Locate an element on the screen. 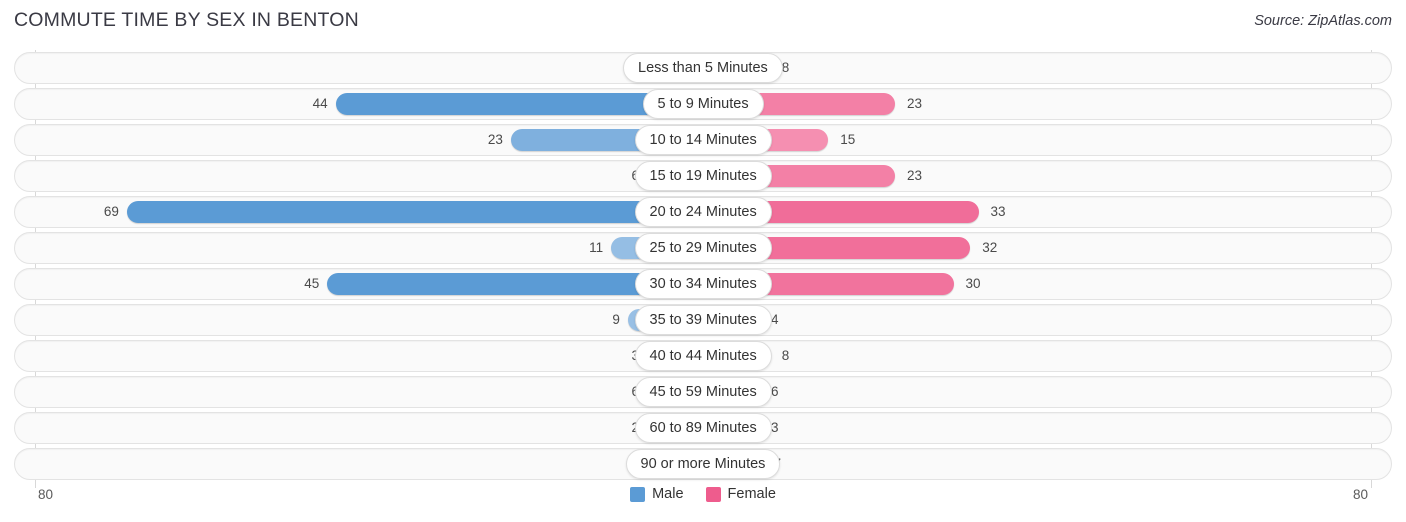 This screenshot has width=1406, height=522. category-label: 20 to 24 Minutes is located at coordinates (703, 212).